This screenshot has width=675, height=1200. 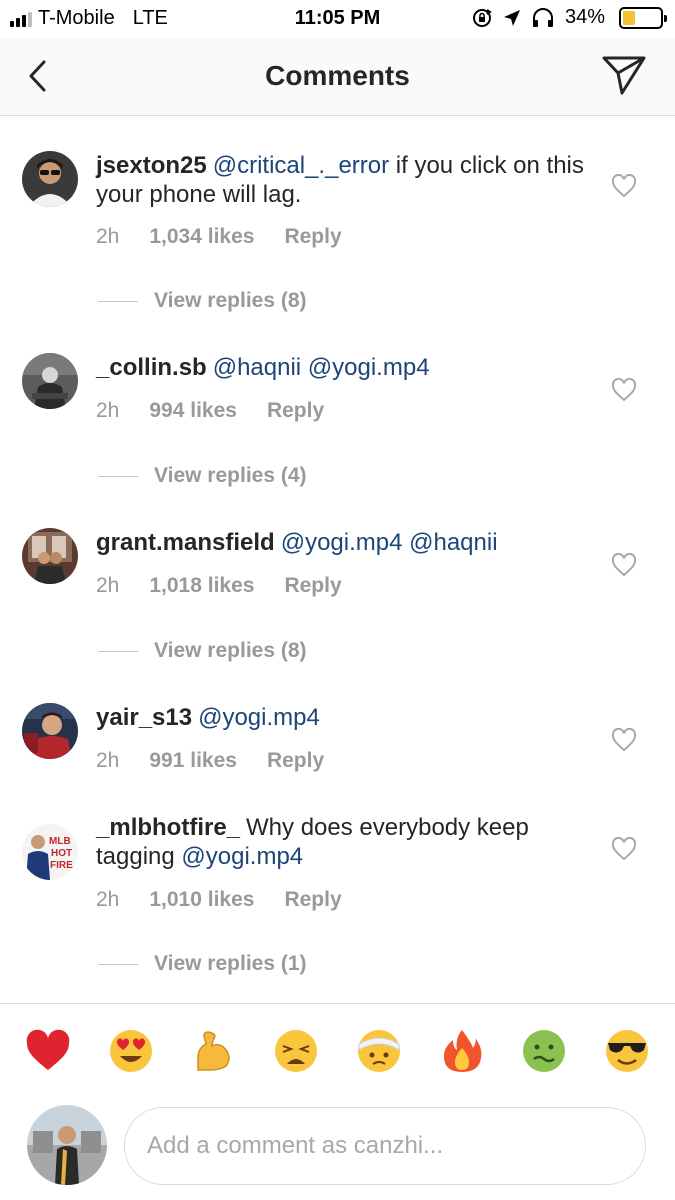 I want to click on comment-meta: 2h 1,010 likes Reply, so click(x=219, y=900).